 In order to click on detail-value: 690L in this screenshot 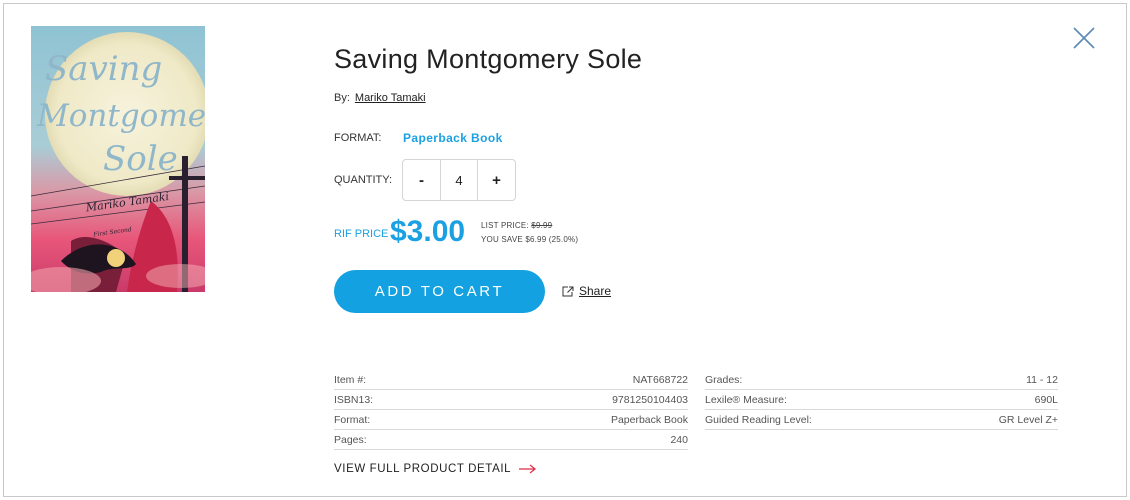, I will do `click(1046, 399)`.